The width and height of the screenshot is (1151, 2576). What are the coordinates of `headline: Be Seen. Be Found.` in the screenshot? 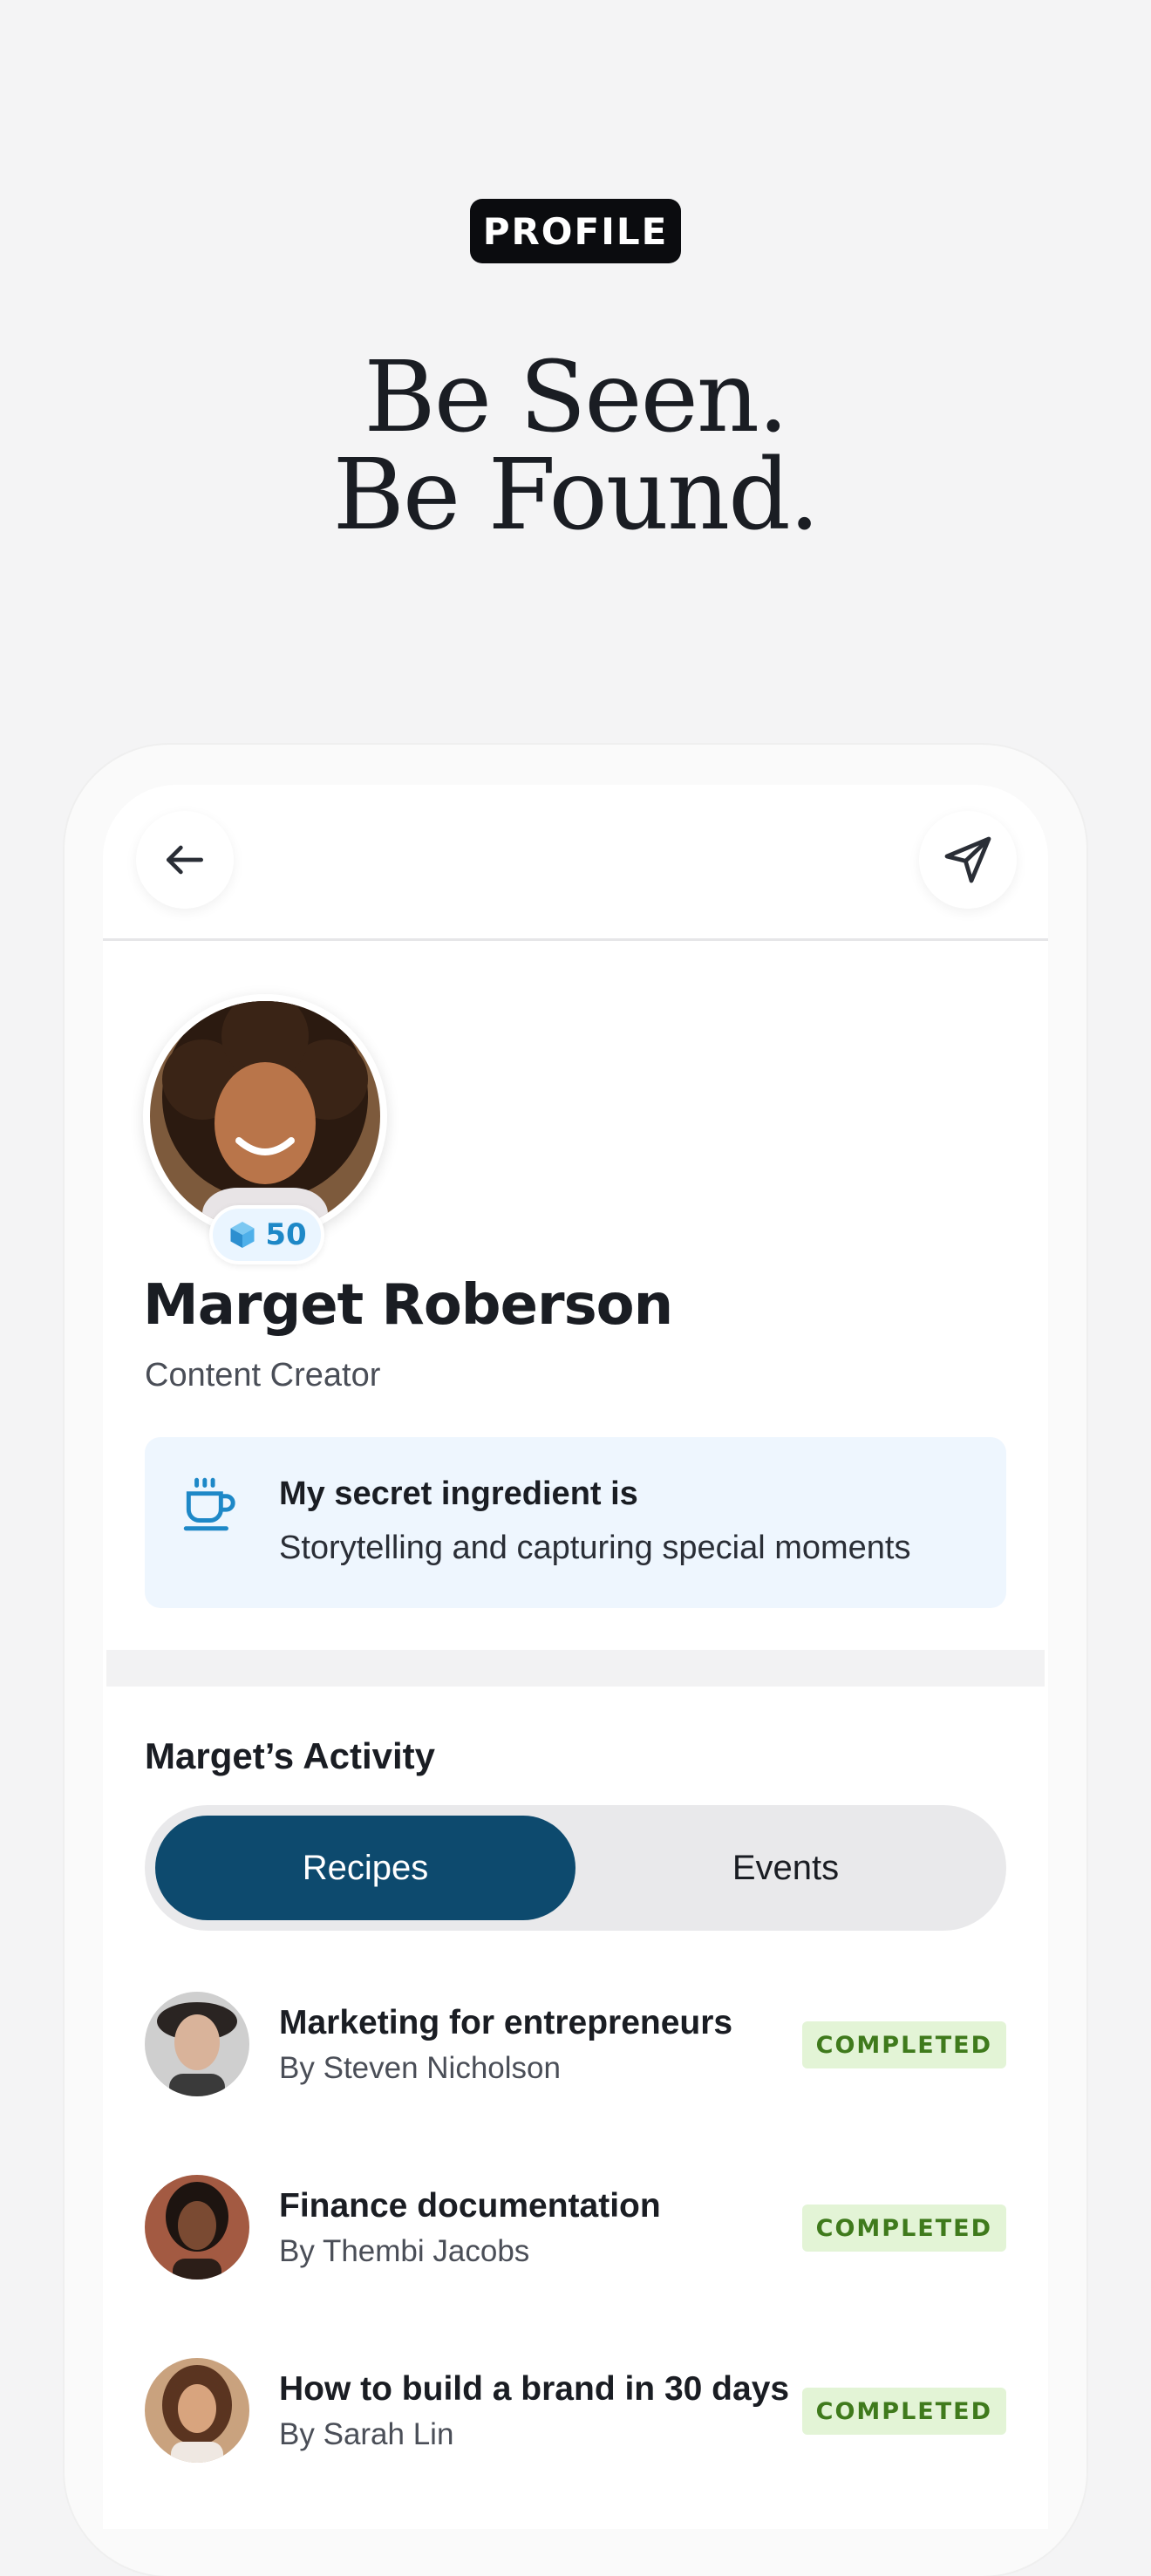 It's located at (575, 447).